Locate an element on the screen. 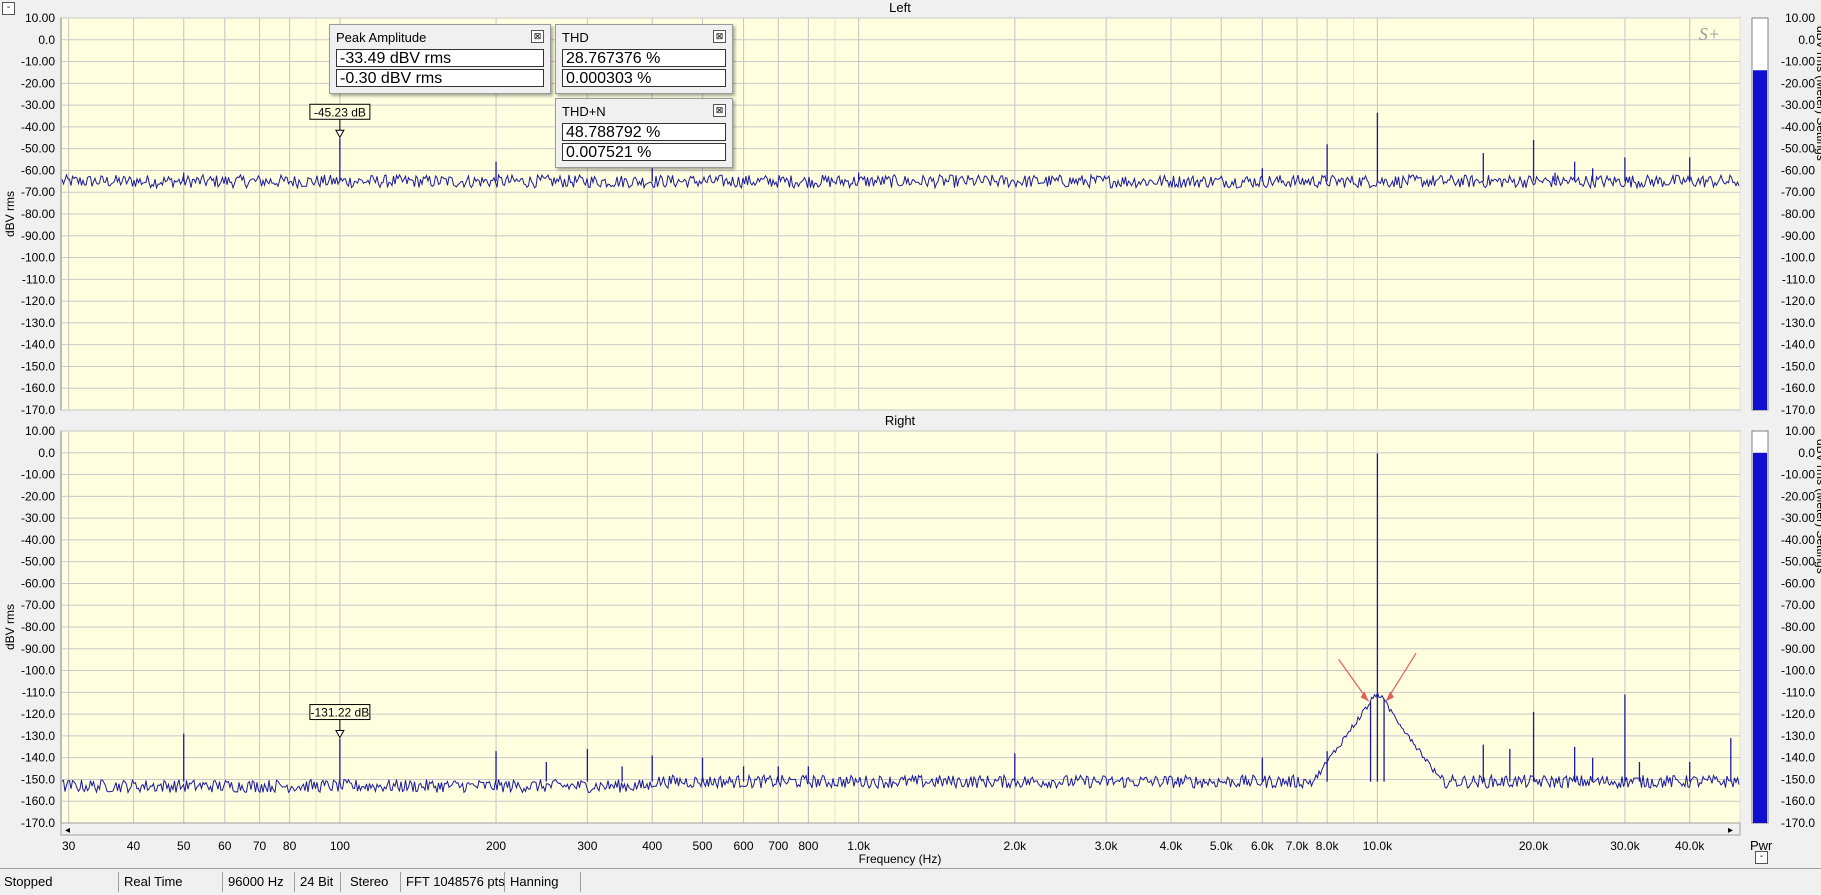  peak-amplitude-title: Peak Amplitude is located at coordinates (381, 37).